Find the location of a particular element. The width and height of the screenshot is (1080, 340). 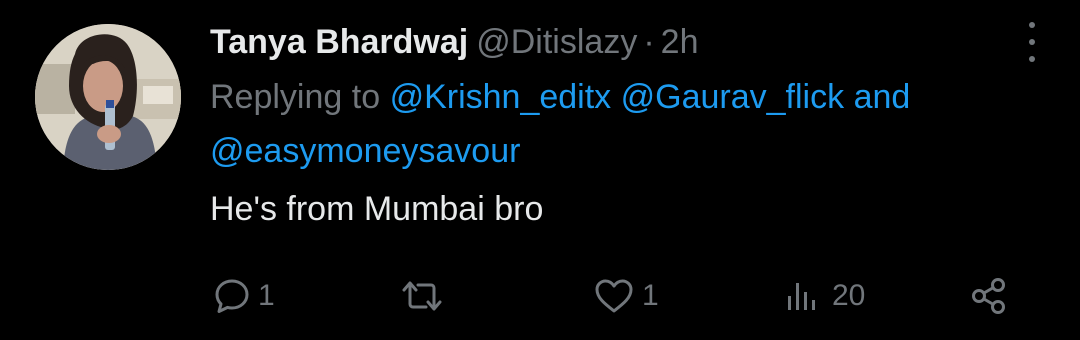

avatar is located at coordinates (108, 97).